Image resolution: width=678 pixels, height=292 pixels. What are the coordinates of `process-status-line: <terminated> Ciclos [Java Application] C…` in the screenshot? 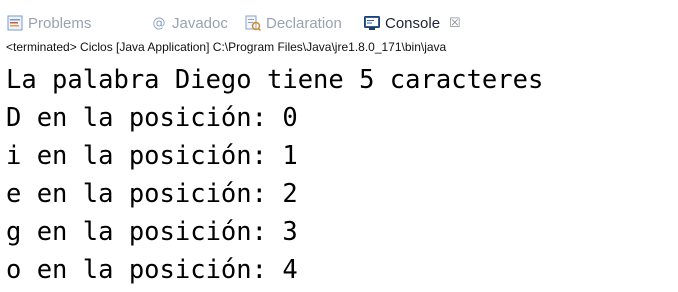 It's located at (226, 47).